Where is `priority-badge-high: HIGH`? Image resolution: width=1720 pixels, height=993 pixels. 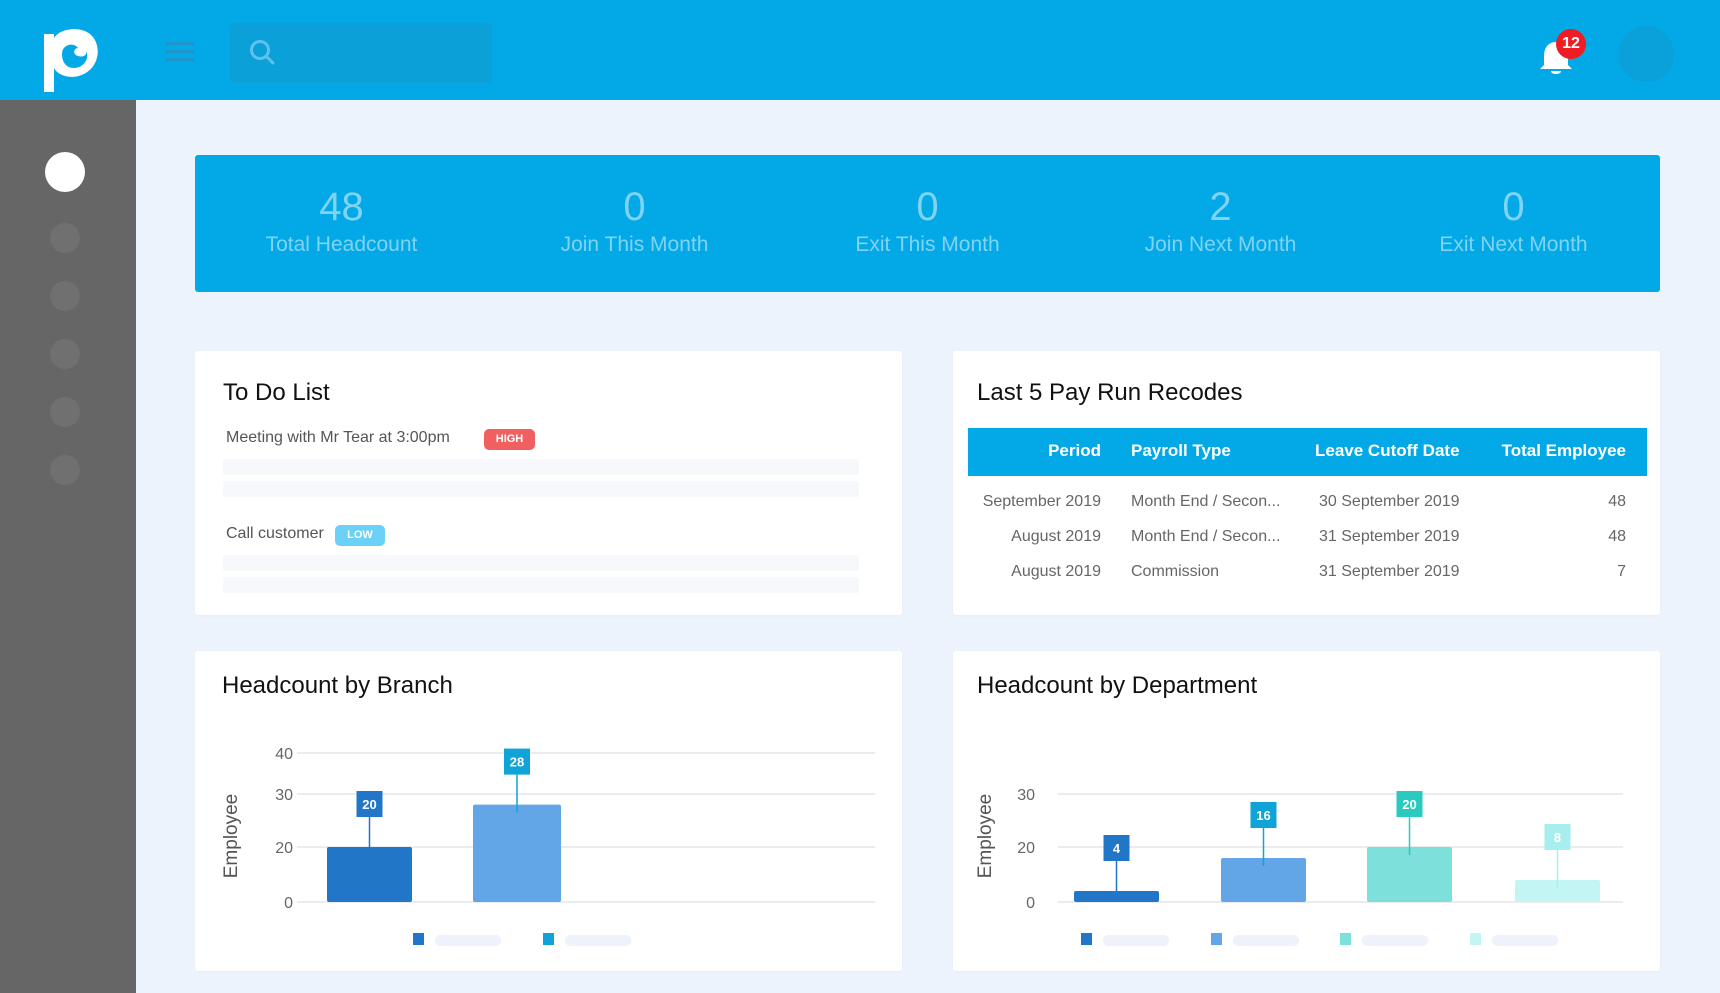
priority-badge-high: HIGH is located at coordinates (509, 439).